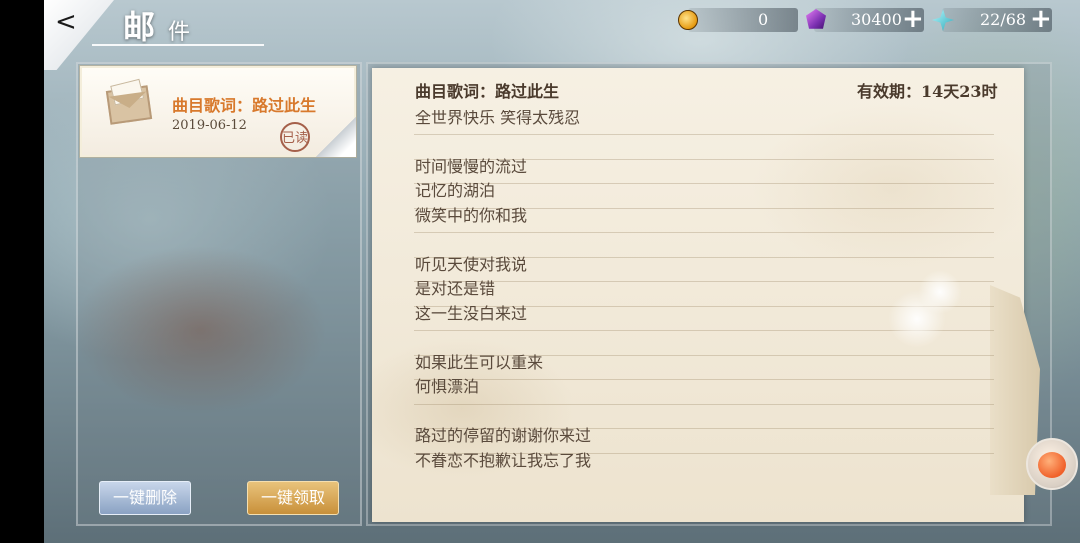 This screenshot has width=1080, height=543. I want to click on add-gem-button: +, so click(913, 19).